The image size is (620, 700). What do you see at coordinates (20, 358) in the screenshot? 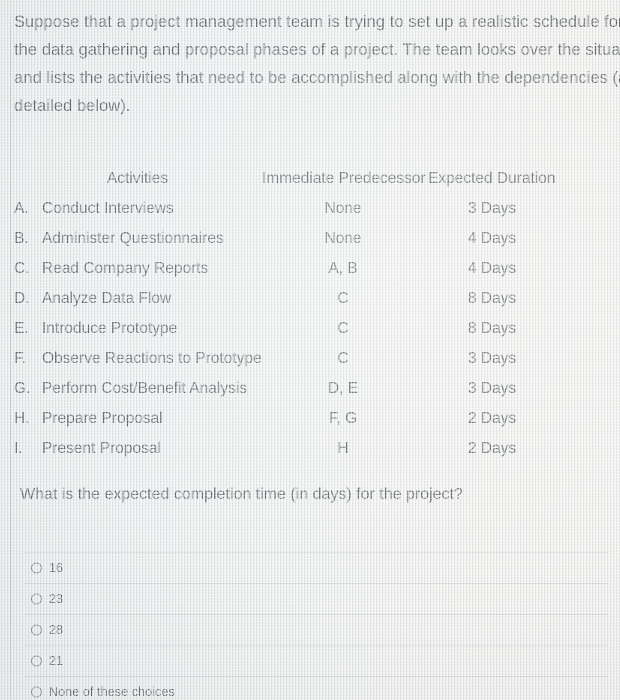
I see `row-letter: F.` at bounding box center [20, 358].